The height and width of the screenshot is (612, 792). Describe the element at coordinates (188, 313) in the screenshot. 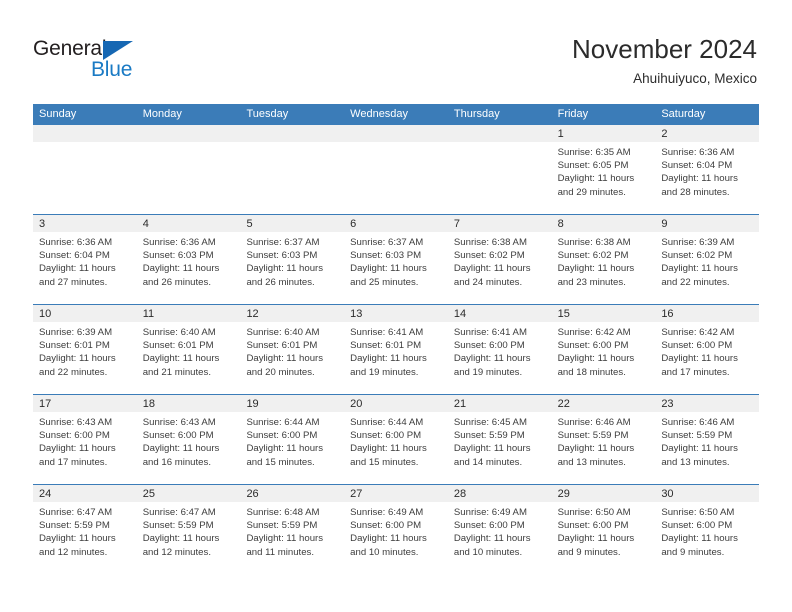

I see `day-number: 11` at that location.